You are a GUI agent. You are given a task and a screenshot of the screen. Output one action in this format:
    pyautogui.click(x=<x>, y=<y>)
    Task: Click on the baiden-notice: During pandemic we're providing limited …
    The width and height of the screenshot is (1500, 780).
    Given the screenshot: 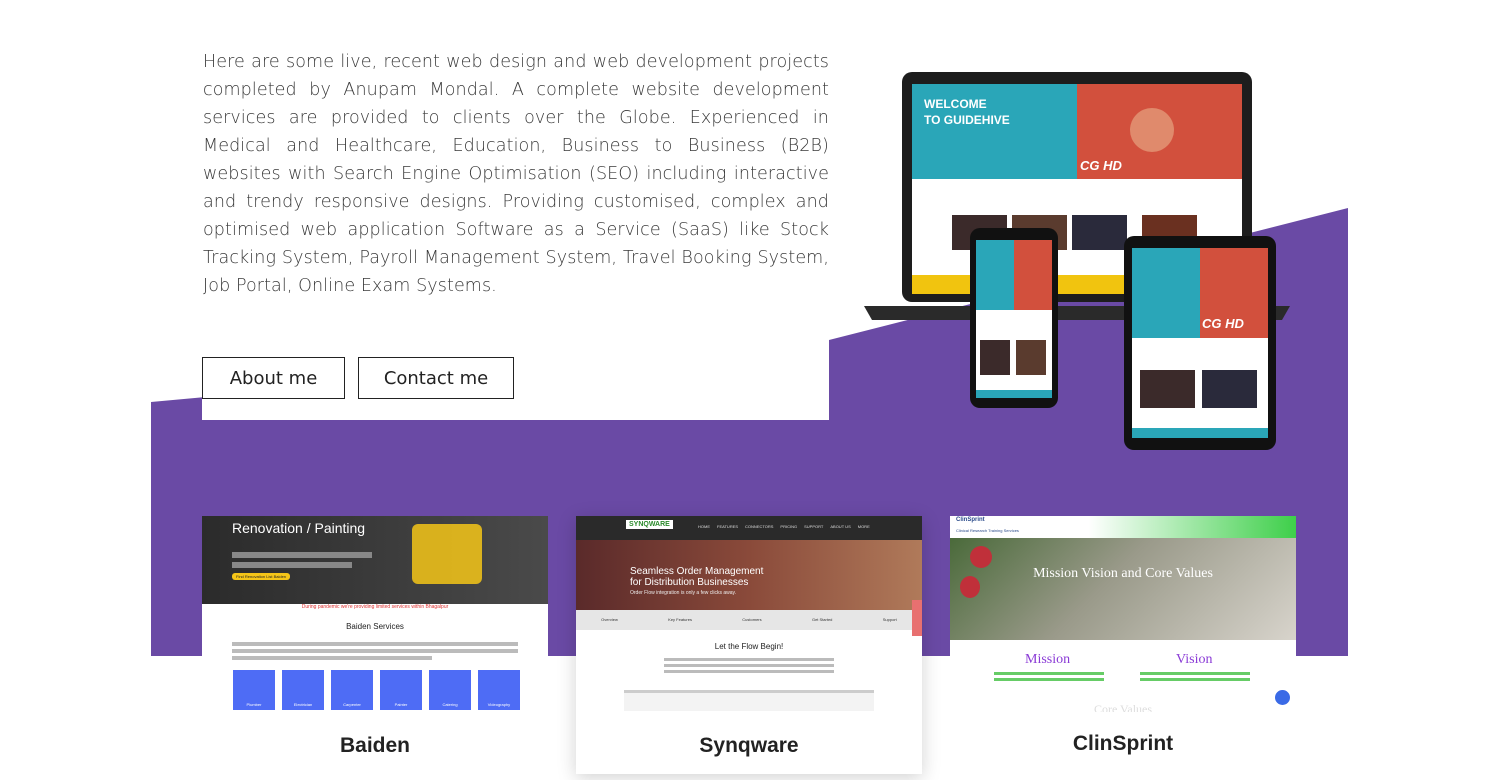 What is the action you would take?
    pyautogui.click(x=375, y=607)
    